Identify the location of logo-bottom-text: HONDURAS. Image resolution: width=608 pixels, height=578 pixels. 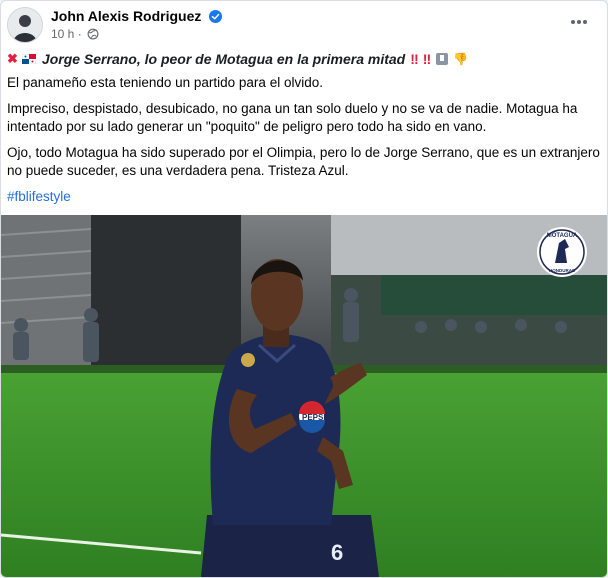
(562, 270).